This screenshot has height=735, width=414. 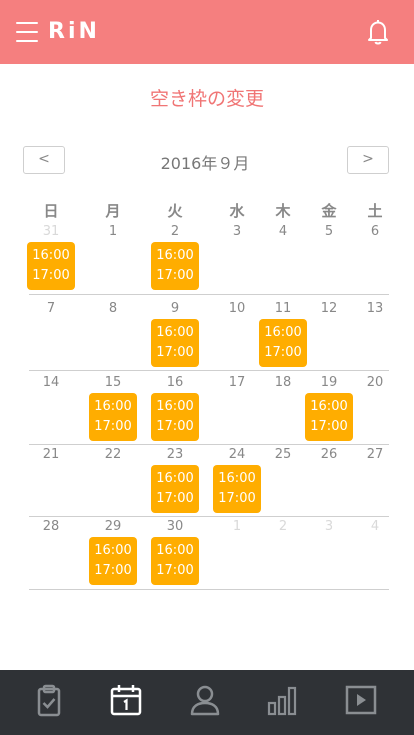 I want to click on bottom-tab-bar, so click(x=207, y=702).